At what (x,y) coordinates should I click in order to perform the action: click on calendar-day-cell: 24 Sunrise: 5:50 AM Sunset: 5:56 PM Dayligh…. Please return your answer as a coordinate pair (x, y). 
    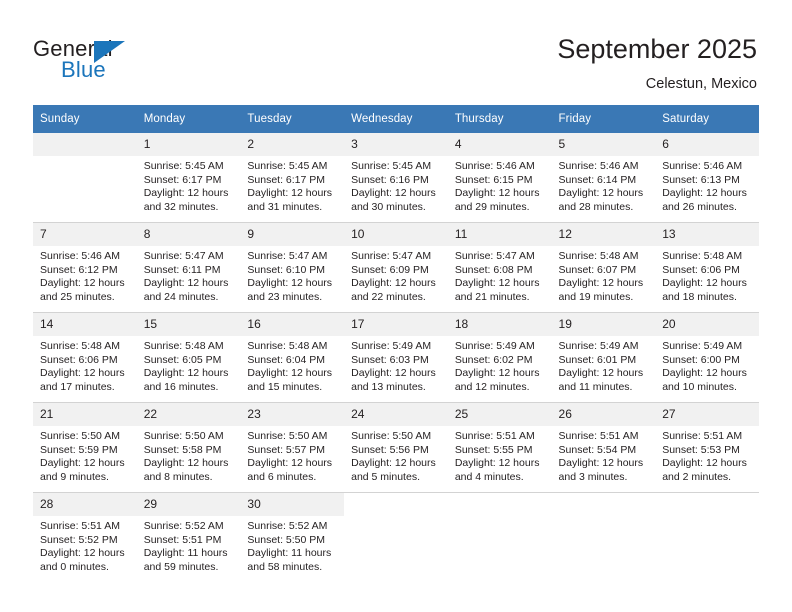
    Looking at the image, I should click on (396, 447).